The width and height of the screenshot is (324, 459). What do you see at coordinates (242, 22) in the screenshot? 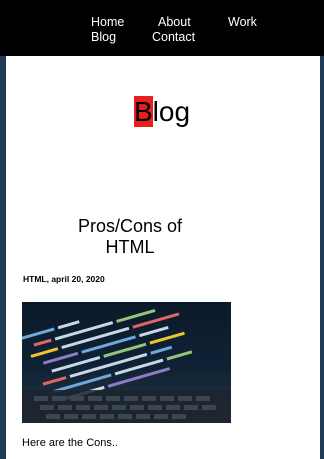
I see `nav-work-link: Work` at bounding box center [242, 22].